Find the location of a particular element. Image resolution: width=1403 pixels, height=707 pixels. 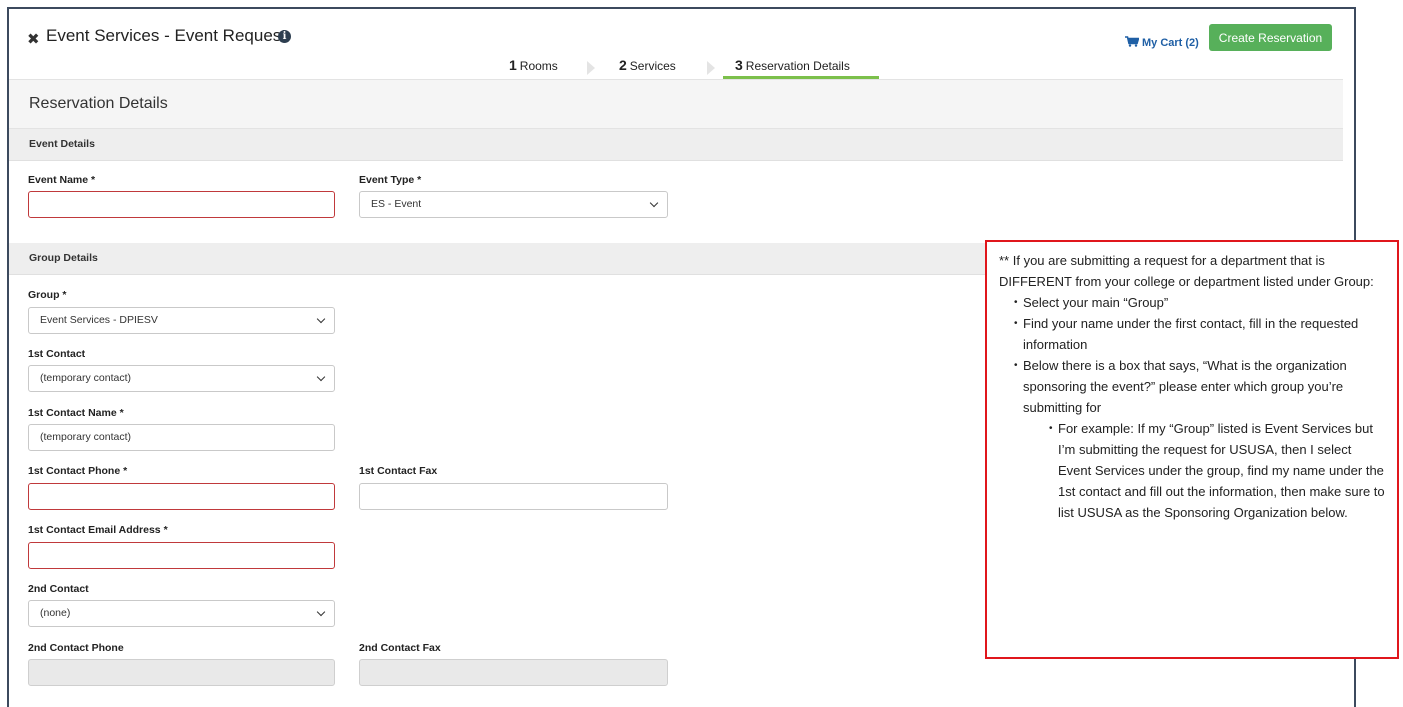

group-details-title: Group Details is located at coordinates (63, 258).